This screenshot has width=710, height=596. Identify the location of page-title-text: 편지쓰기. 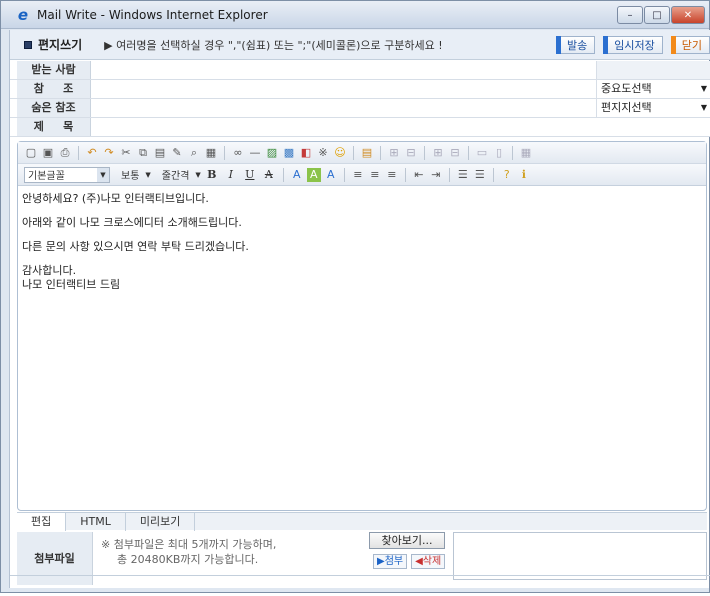
(60, 45).